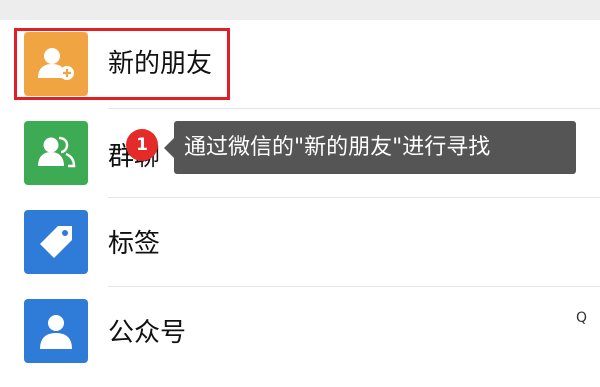 The height and width of the screenshot is (387, 600). I want to click on contact-item-label: 公众号, so click(147, 333).